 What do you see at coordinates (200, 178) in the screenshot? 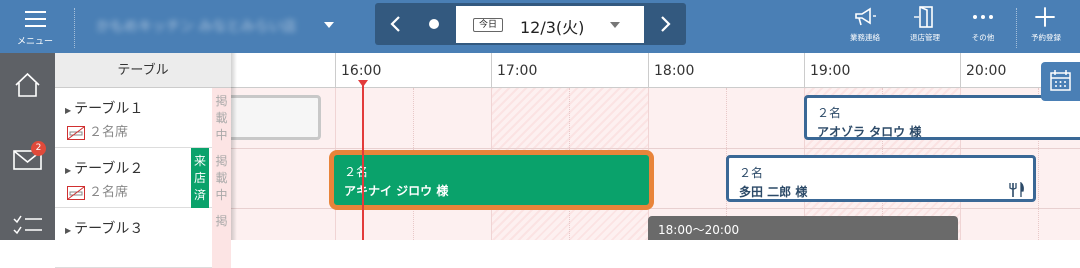
I see `visited-badge: 来店済` at bounding box center [200, 178].